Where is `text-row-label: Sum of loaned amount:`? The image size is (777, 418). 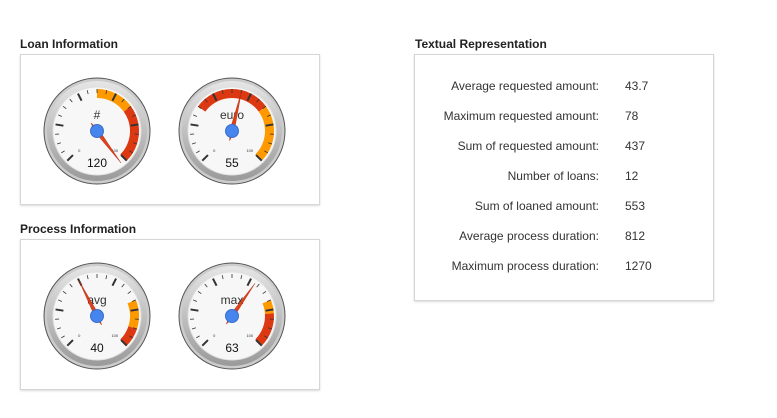 text-row-label: Sum of loaned amount: is located at coordinates (536, 206).